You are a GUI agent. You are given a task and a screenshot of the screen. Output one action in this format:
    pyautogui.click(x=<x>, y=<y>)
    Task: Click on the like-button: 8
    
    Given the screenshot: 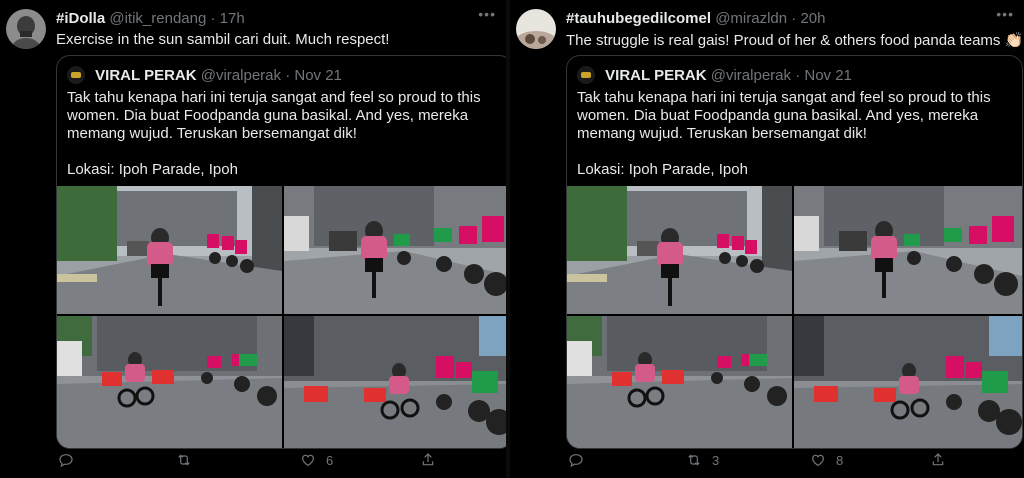 What is the action you would take?
    pyautogui.click(x=826, y=460)
    